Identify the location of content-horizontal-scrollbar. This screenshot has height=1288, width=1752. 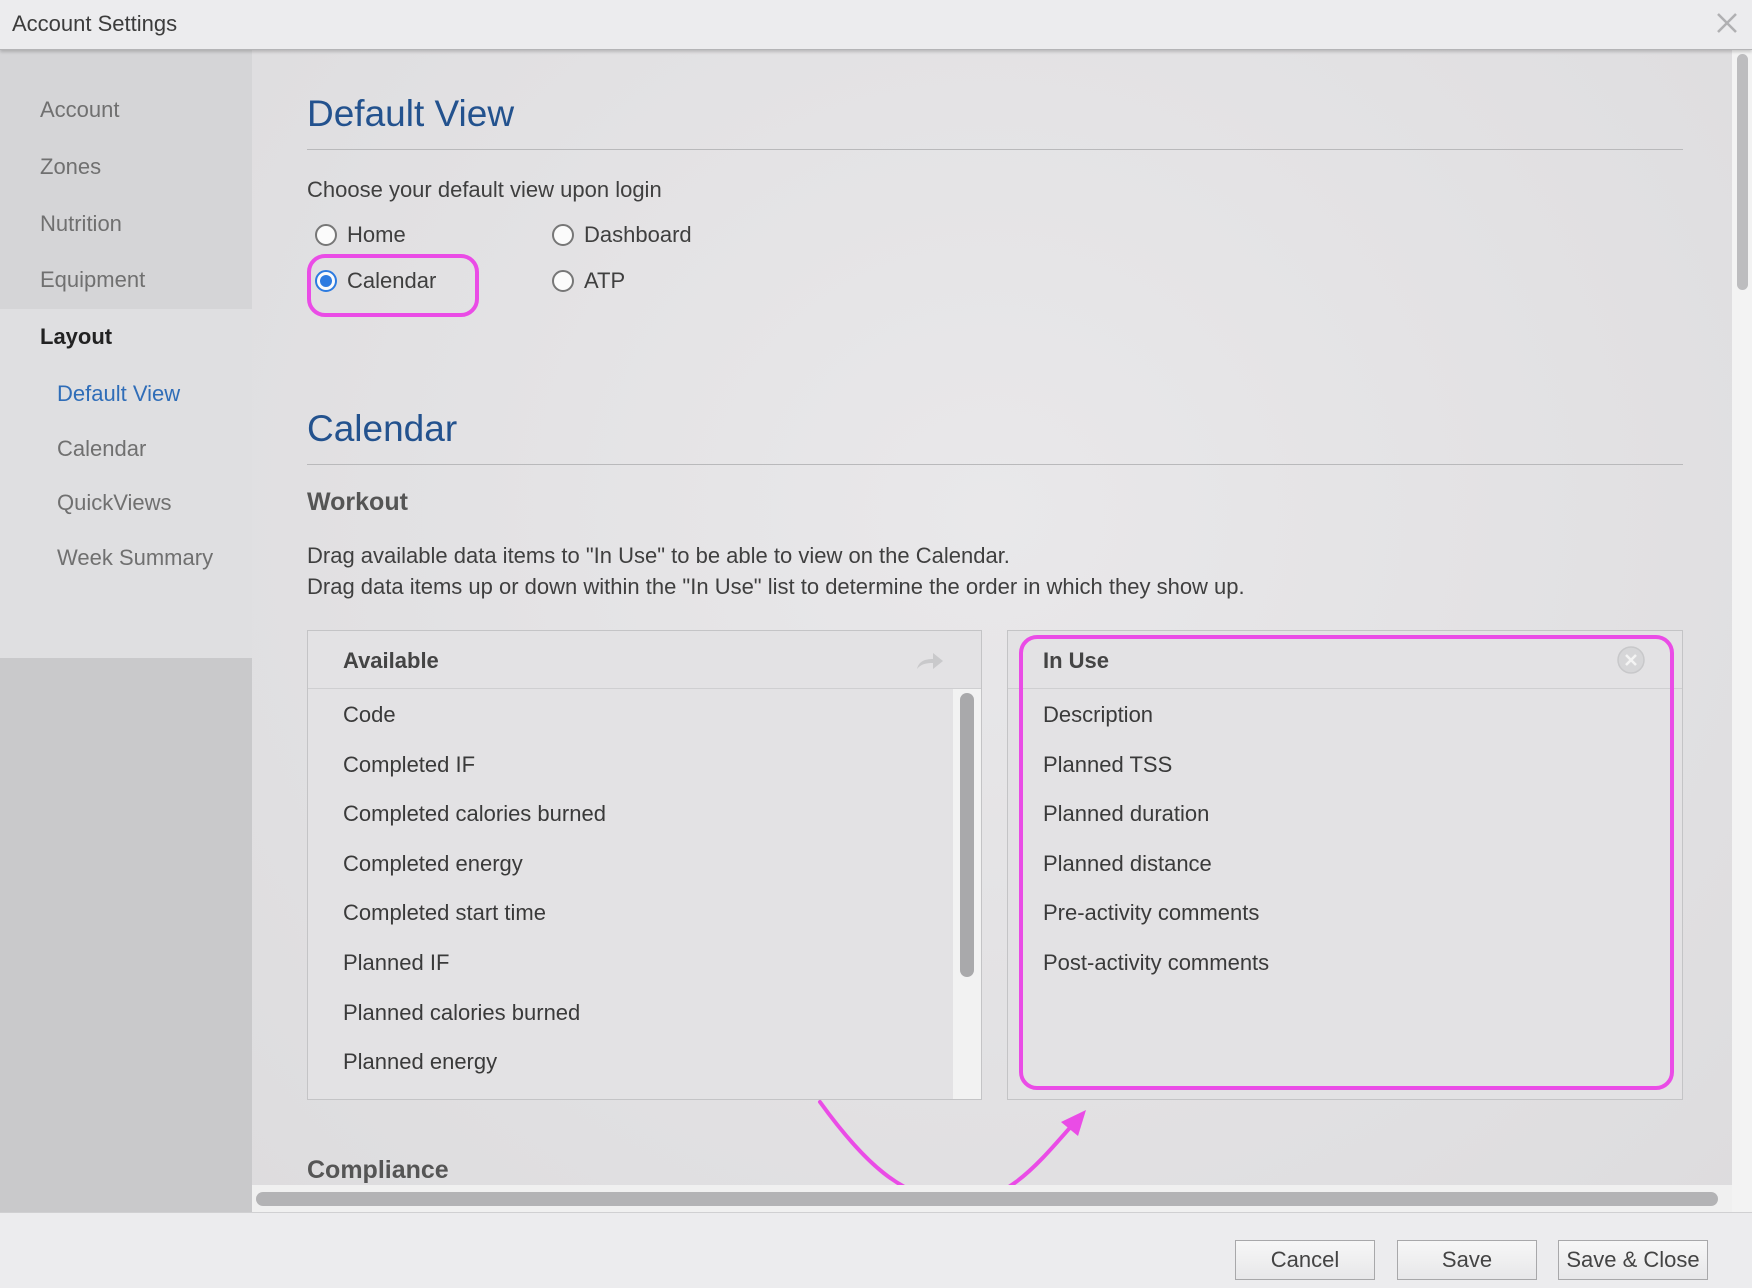
(992, 1198).